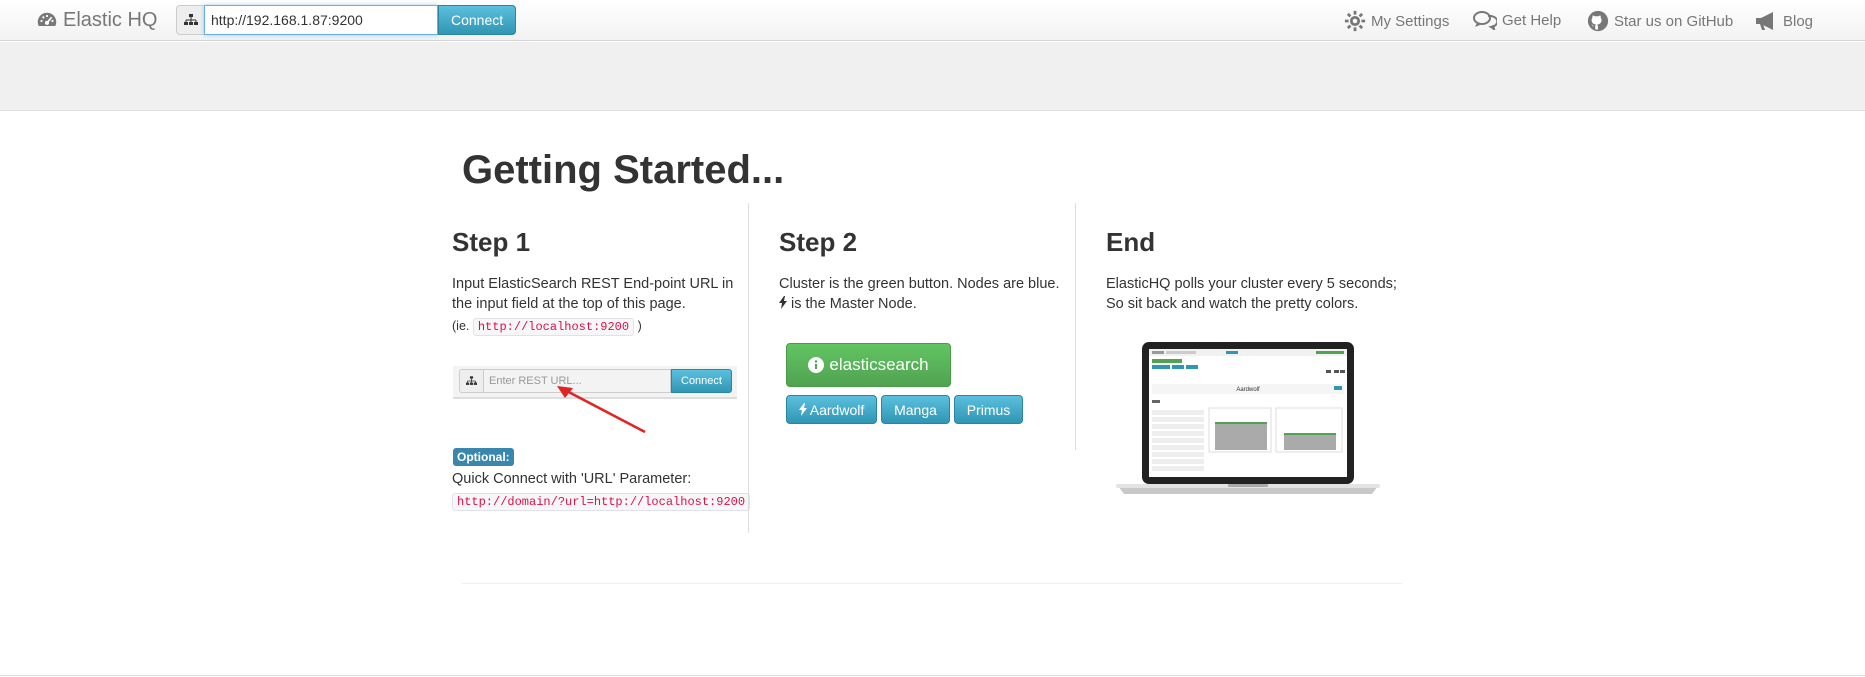 Image resolution: width=1865 pixels, height=677 pixels. I want to click on cluster-button: elasticsearch, so click(868, 365).